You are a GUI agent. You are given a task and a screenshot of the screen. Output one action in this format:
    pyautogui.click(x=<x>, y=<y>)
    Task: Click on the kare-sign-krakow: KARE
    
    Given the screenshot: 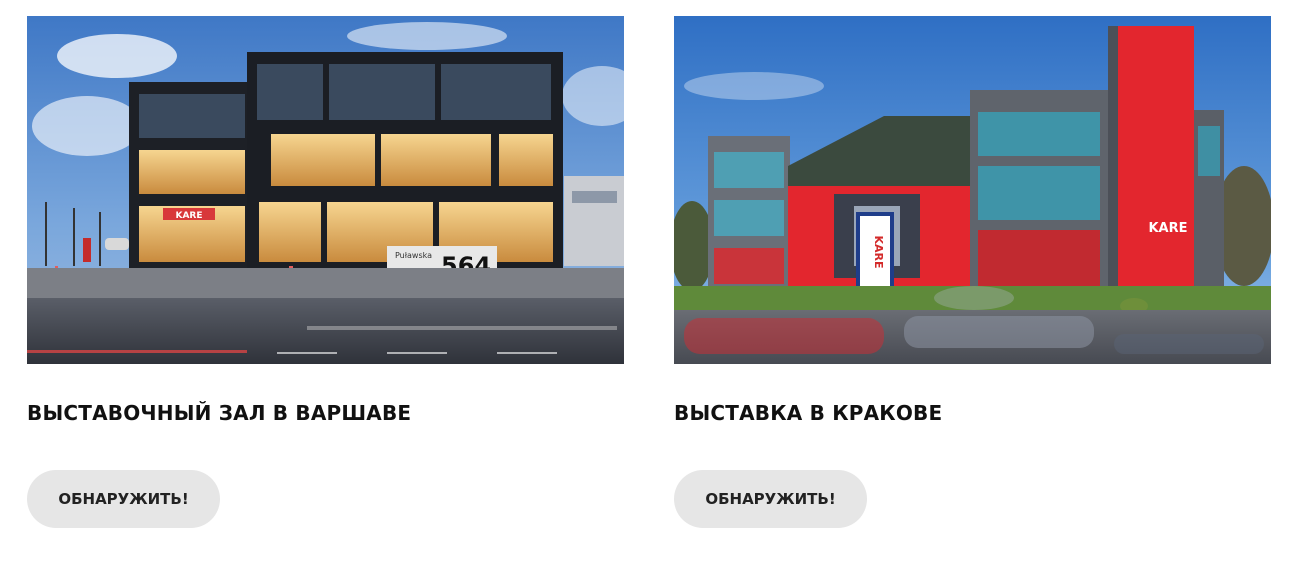 What is the action you would take?
    pyautogui.click(x=1167, y=228)
    